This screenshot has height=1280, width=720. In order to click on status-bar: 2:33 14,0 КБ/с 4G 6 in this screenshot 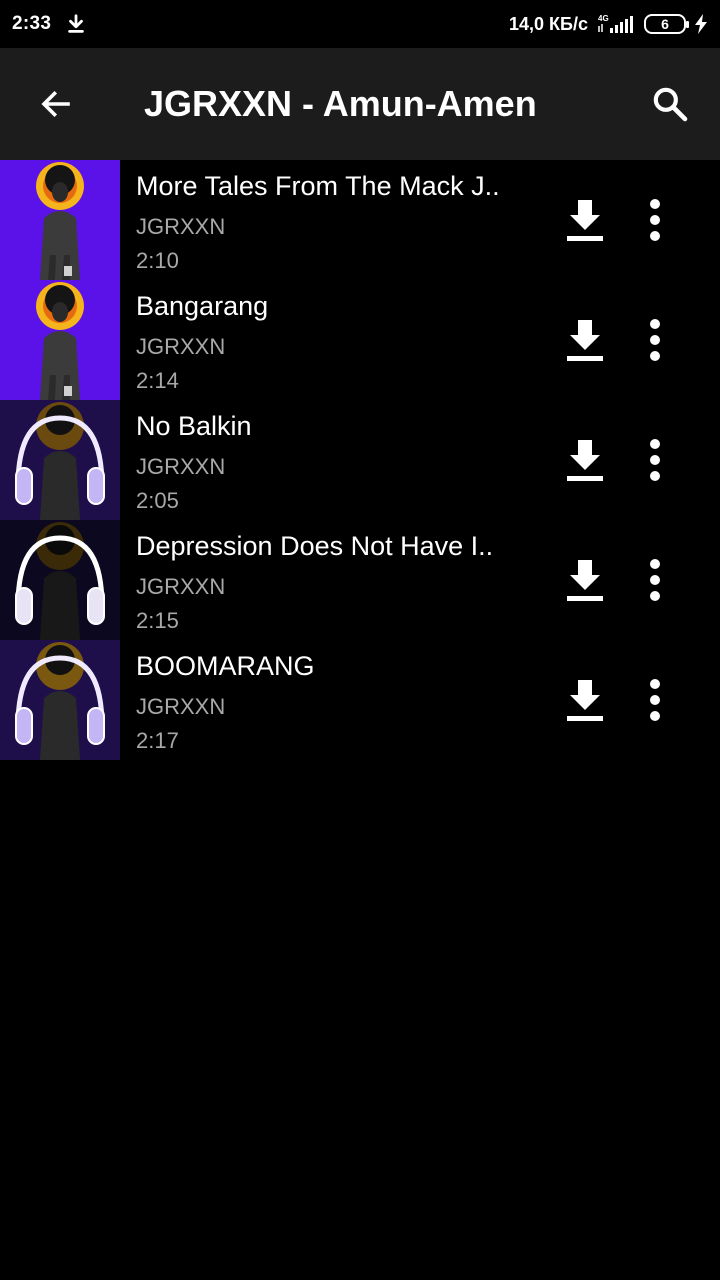, I will do `click(360, 24)`.